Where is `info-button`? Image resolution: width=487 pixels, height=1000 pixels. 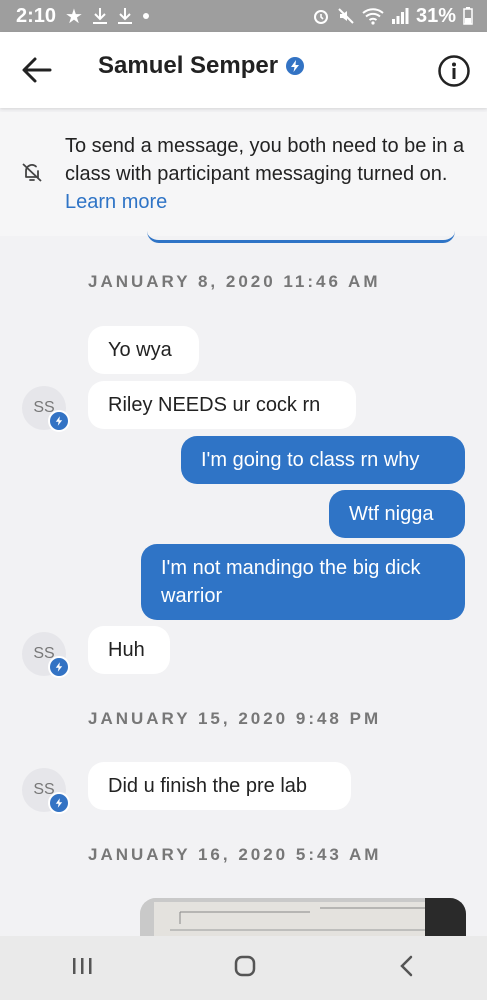 info-button is located at coordinates (454, 71).